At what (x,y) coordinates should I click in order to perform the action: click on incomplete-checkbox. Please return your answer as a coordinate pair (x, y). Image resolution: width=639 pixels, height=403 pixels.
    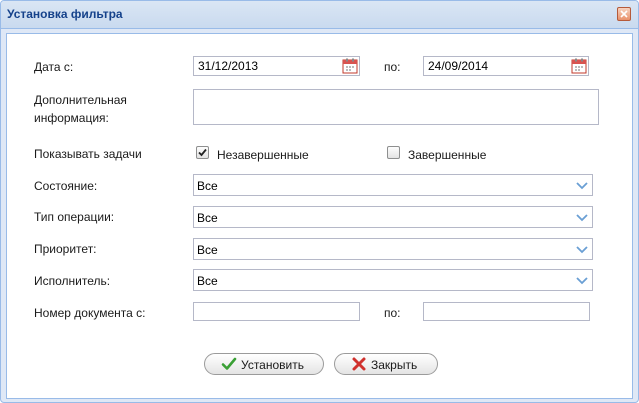
    Looking at the image, I should click on (202, 152).